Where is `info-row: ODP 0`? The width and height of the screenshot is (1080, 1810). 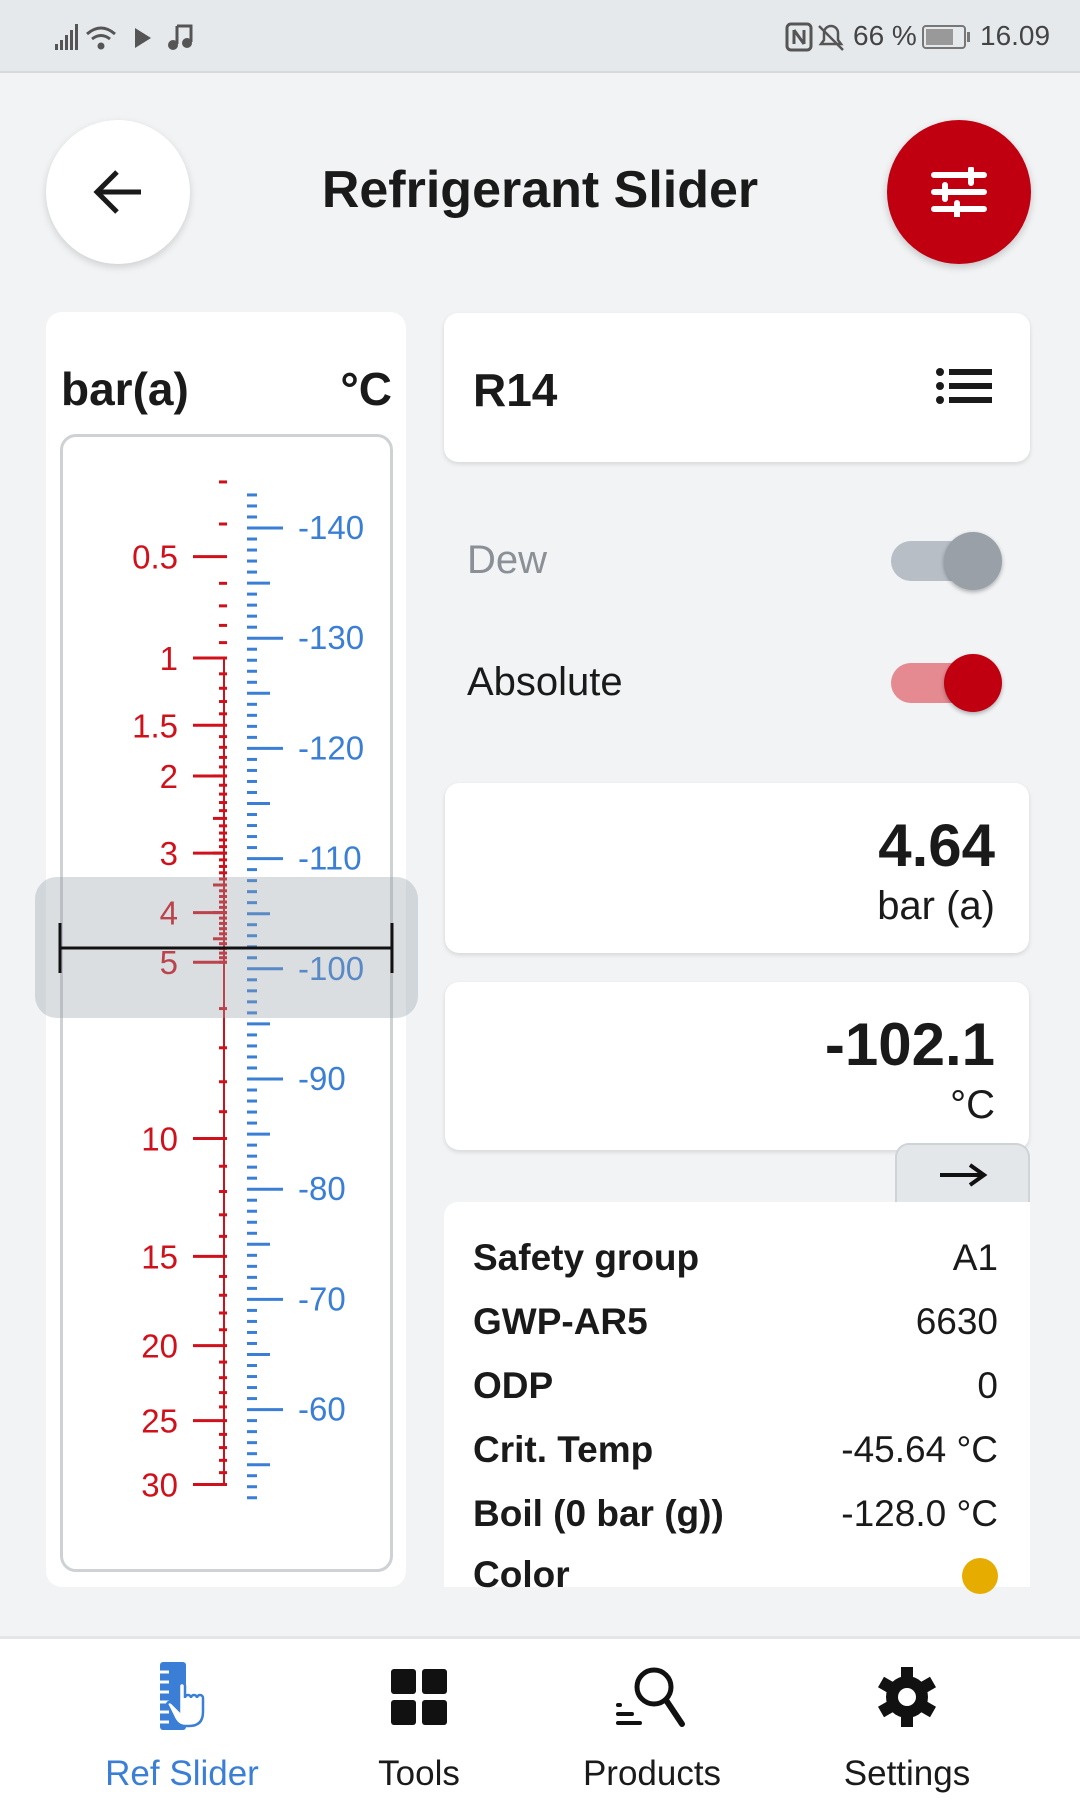 info-row: ODP 0 is located at coordinates (735, 1386).